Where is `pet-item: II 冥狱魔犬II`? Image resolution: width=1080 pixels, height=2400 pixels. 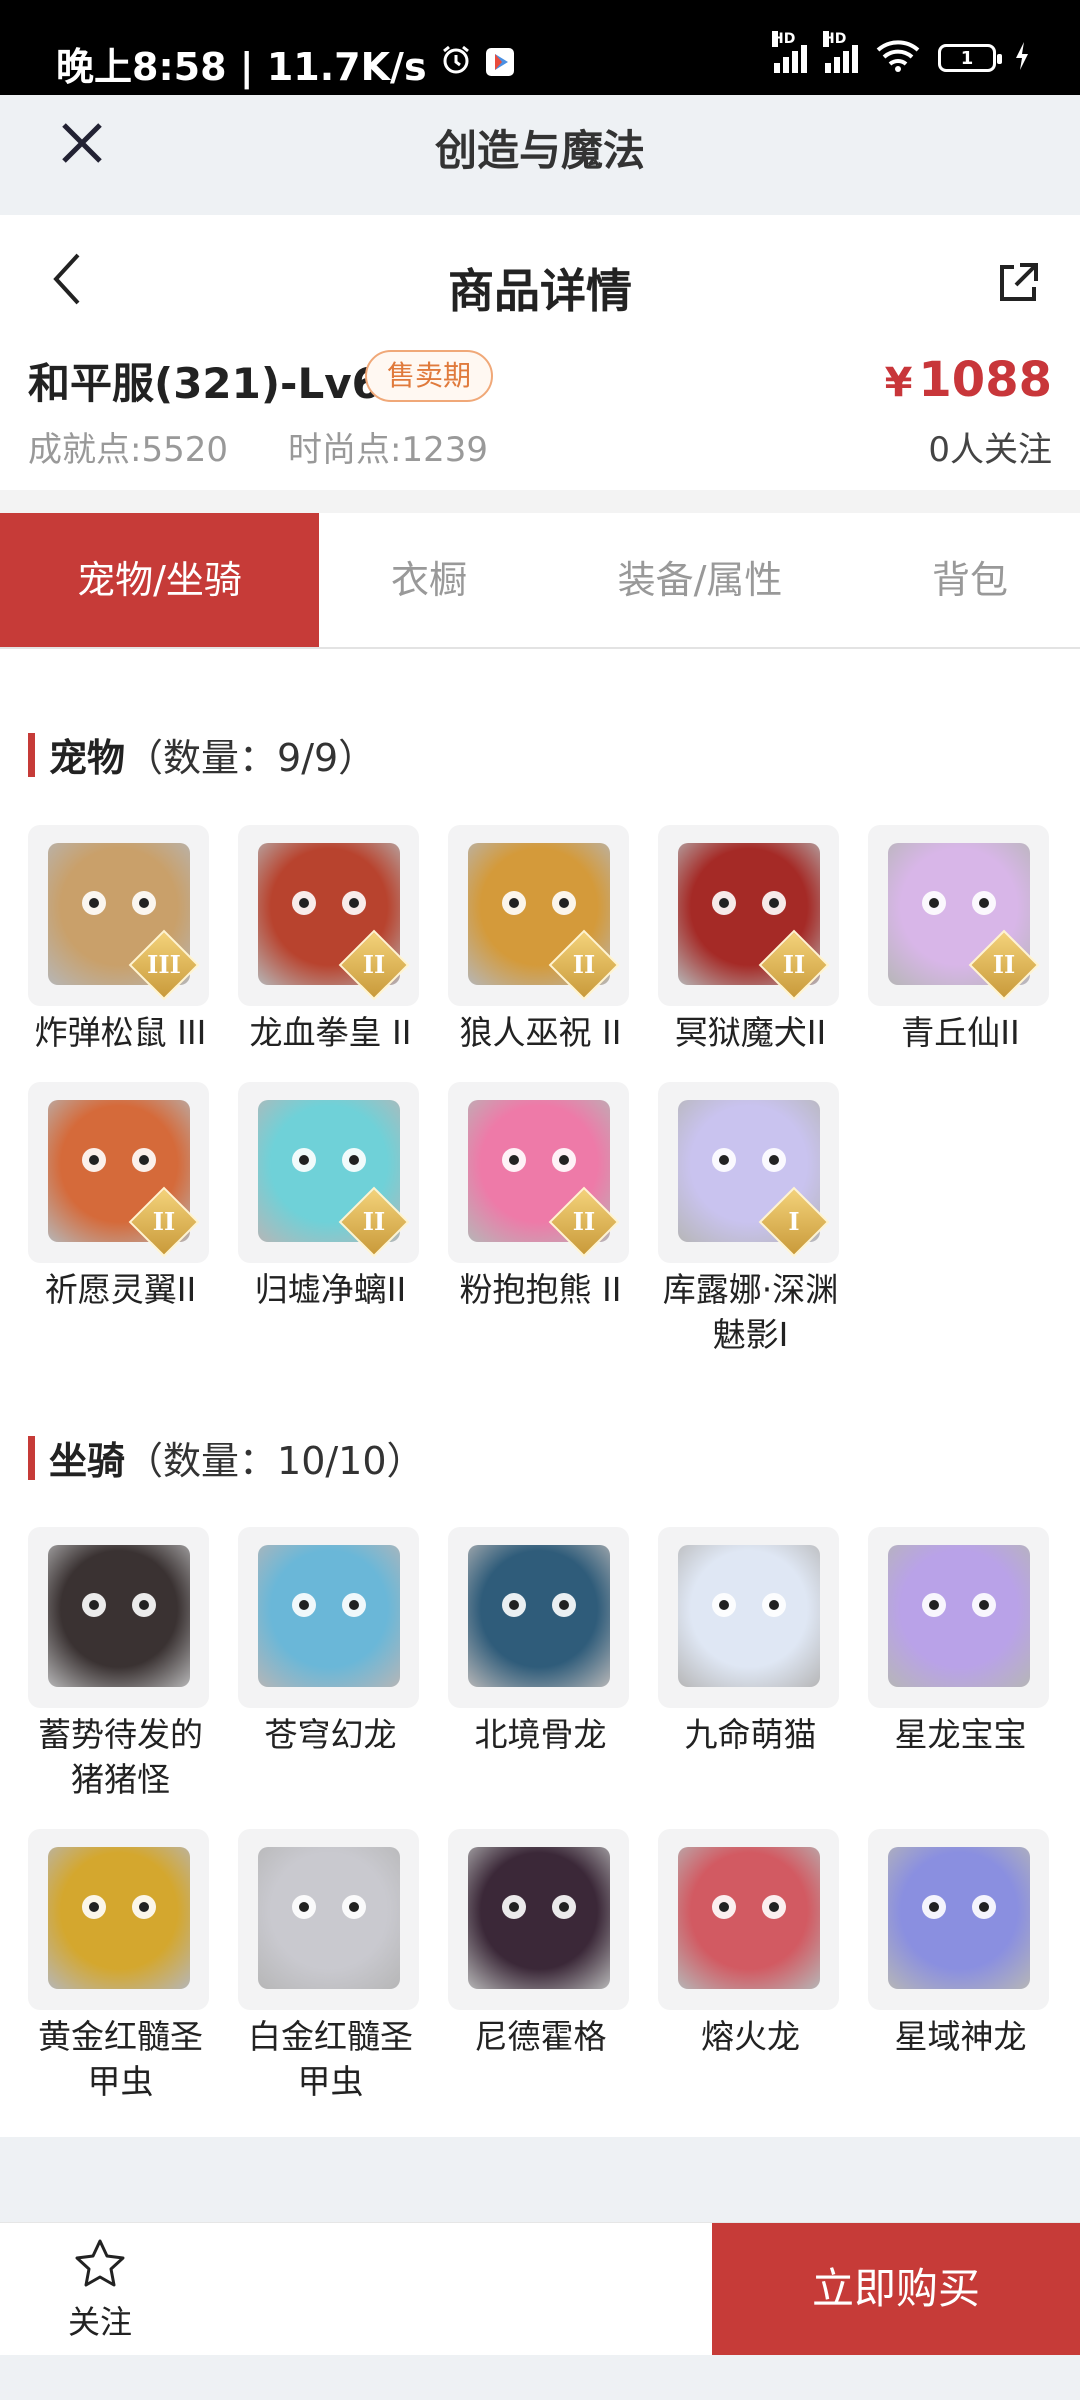
pet-item: II 冥狱魔犬II is located at coordinates (750, 940).